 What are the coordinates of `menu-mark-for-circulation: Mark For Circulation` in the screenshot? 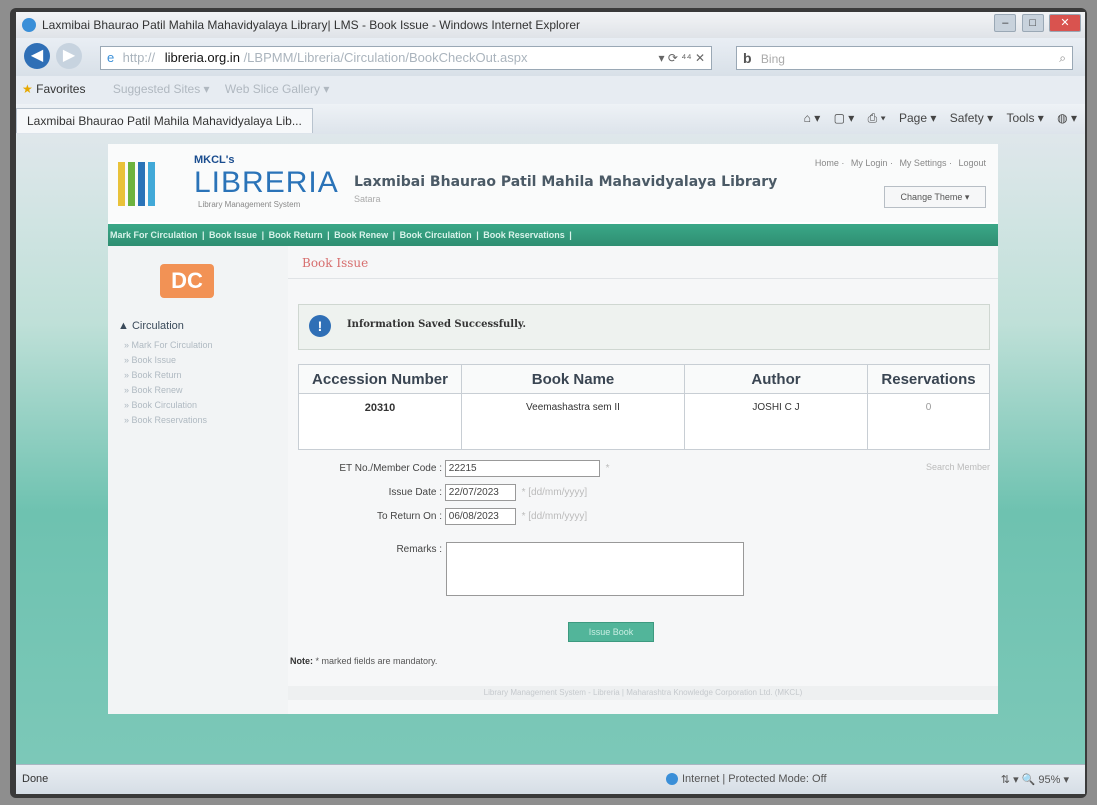 It's located at (154, 235).